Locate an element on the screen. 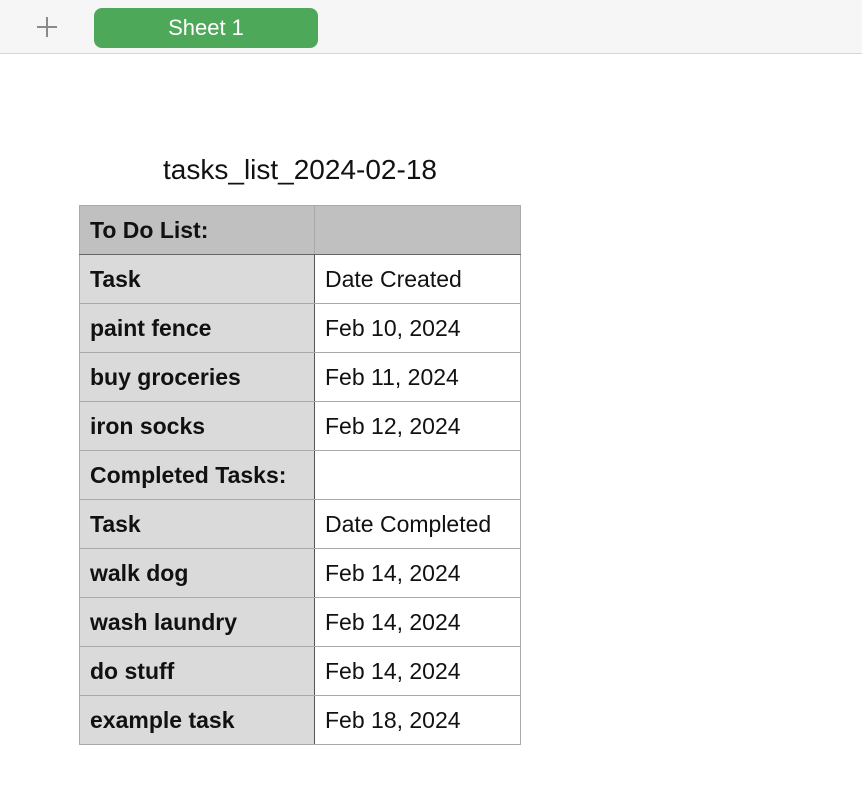 This screenshot has height=800, width=862. cell: Date Created is located at coordinates (417, 279).